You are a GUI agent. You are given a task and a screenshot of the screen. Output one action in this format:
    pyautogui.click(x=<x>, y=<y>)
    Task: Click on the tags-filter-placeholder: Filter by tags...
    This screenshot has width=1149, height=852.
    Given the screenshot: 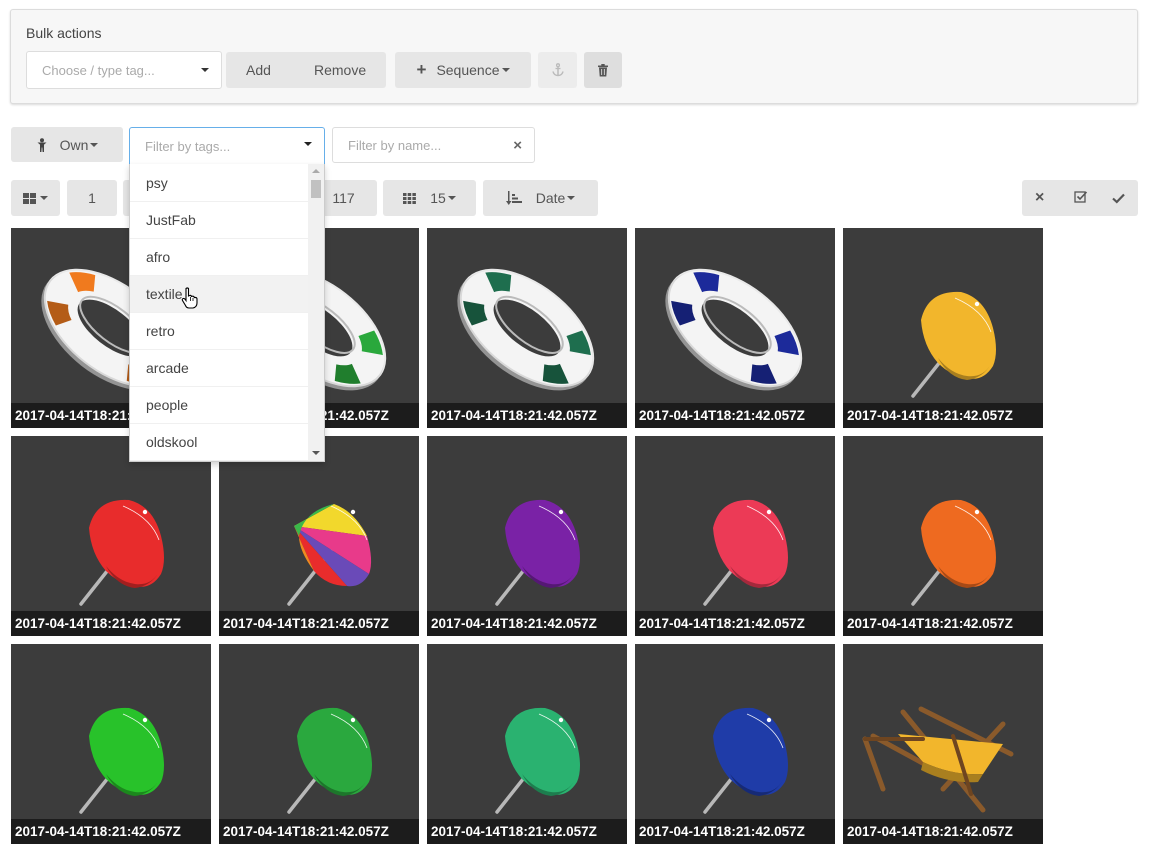 What is the action you would take?
    pyautogui.click(x=188, y=146)
    